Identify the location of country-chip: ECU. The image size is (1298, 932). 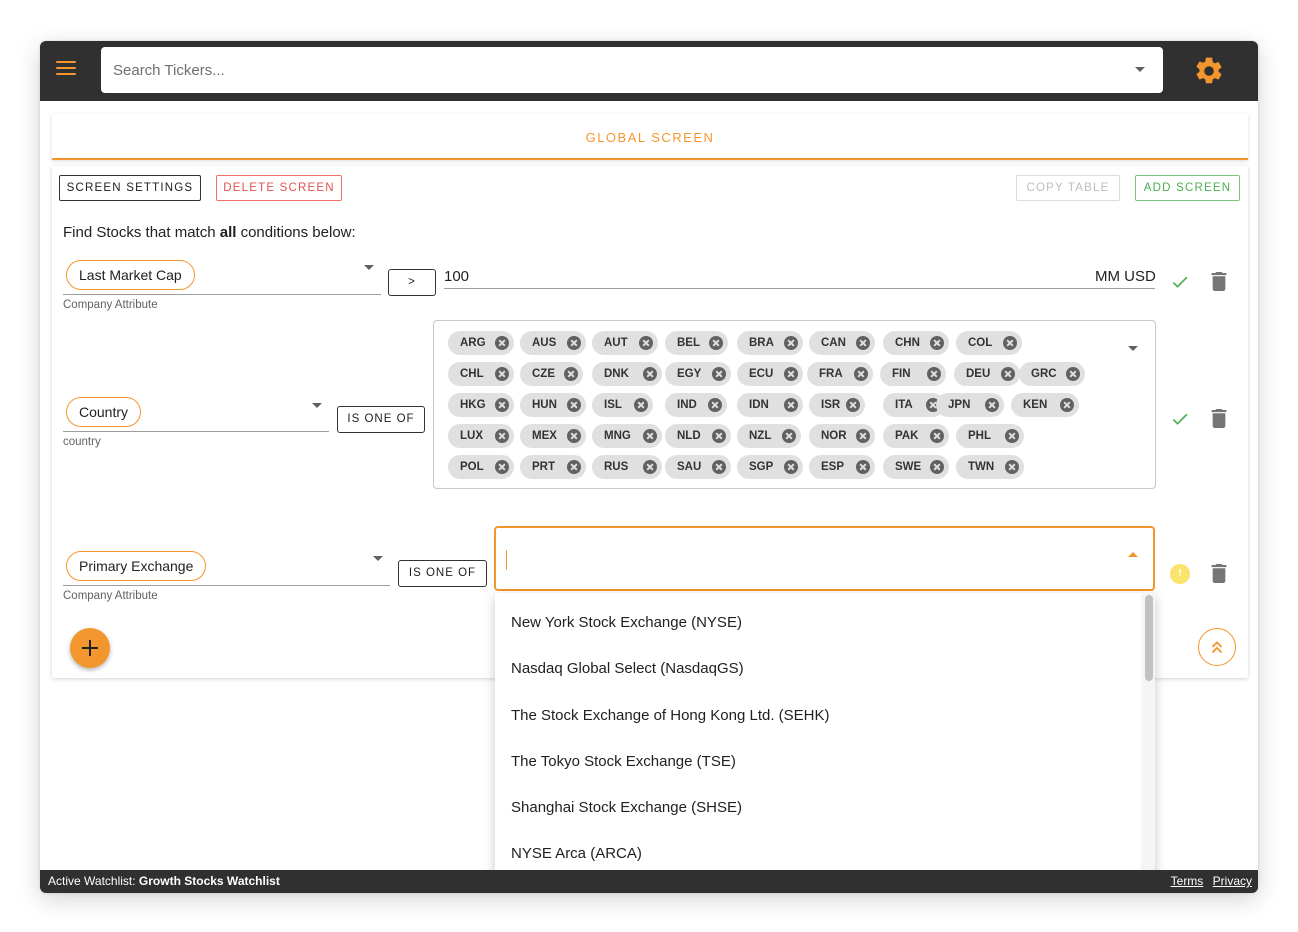
(770, 374).